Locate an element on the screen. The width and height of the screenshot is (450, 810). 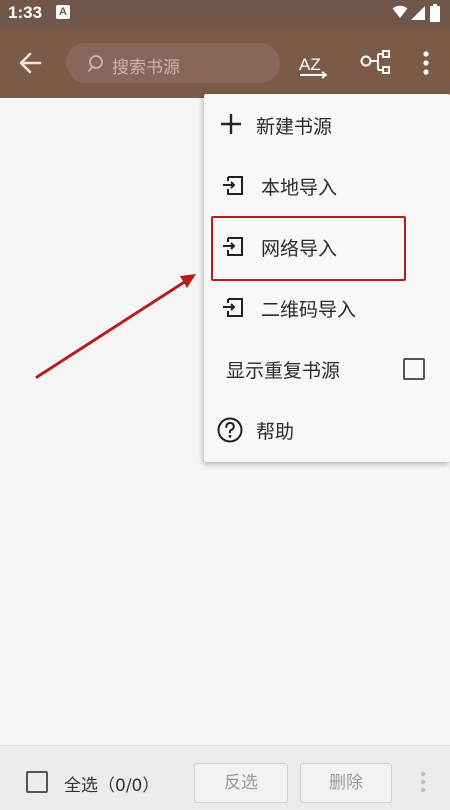
bottom-action-bar: 全选（0/0） 反选 删除 is located at coordinates (225, 777).